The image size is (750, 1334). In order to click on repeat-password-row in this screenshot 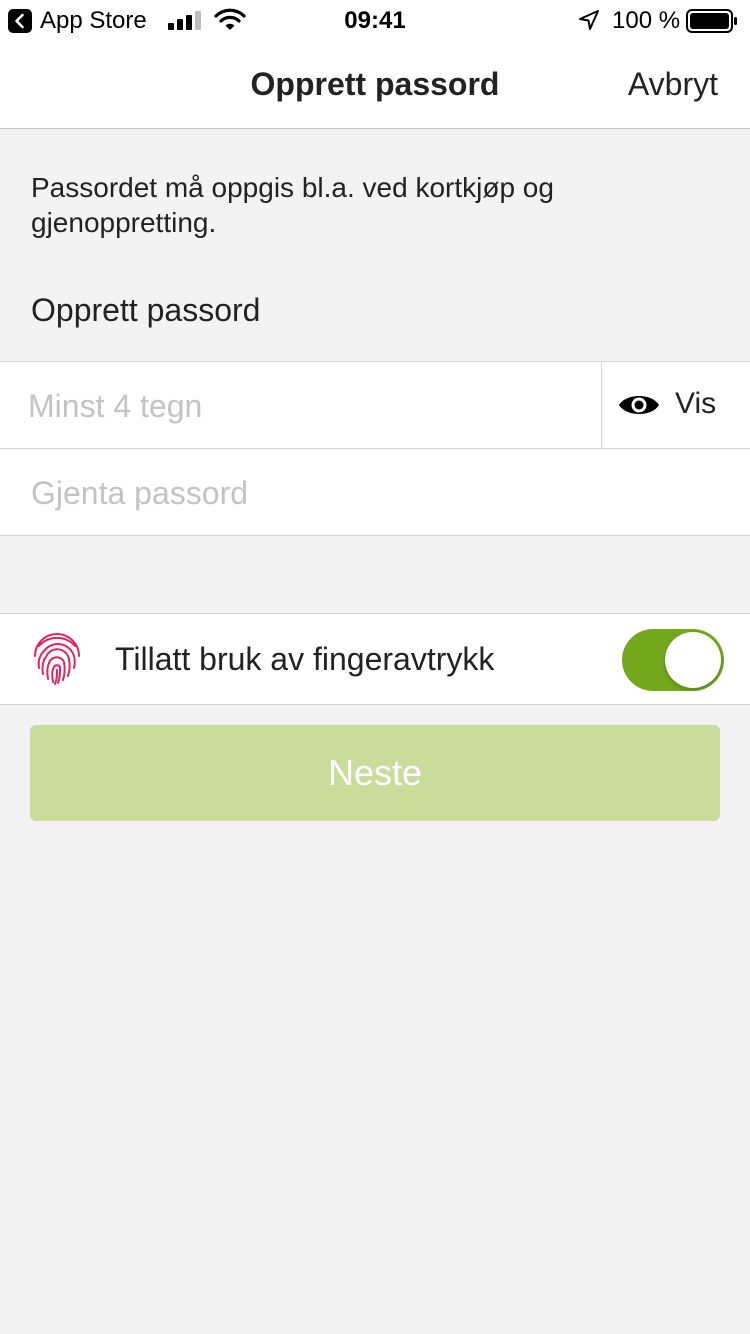, I will do `click(375, 492)`.